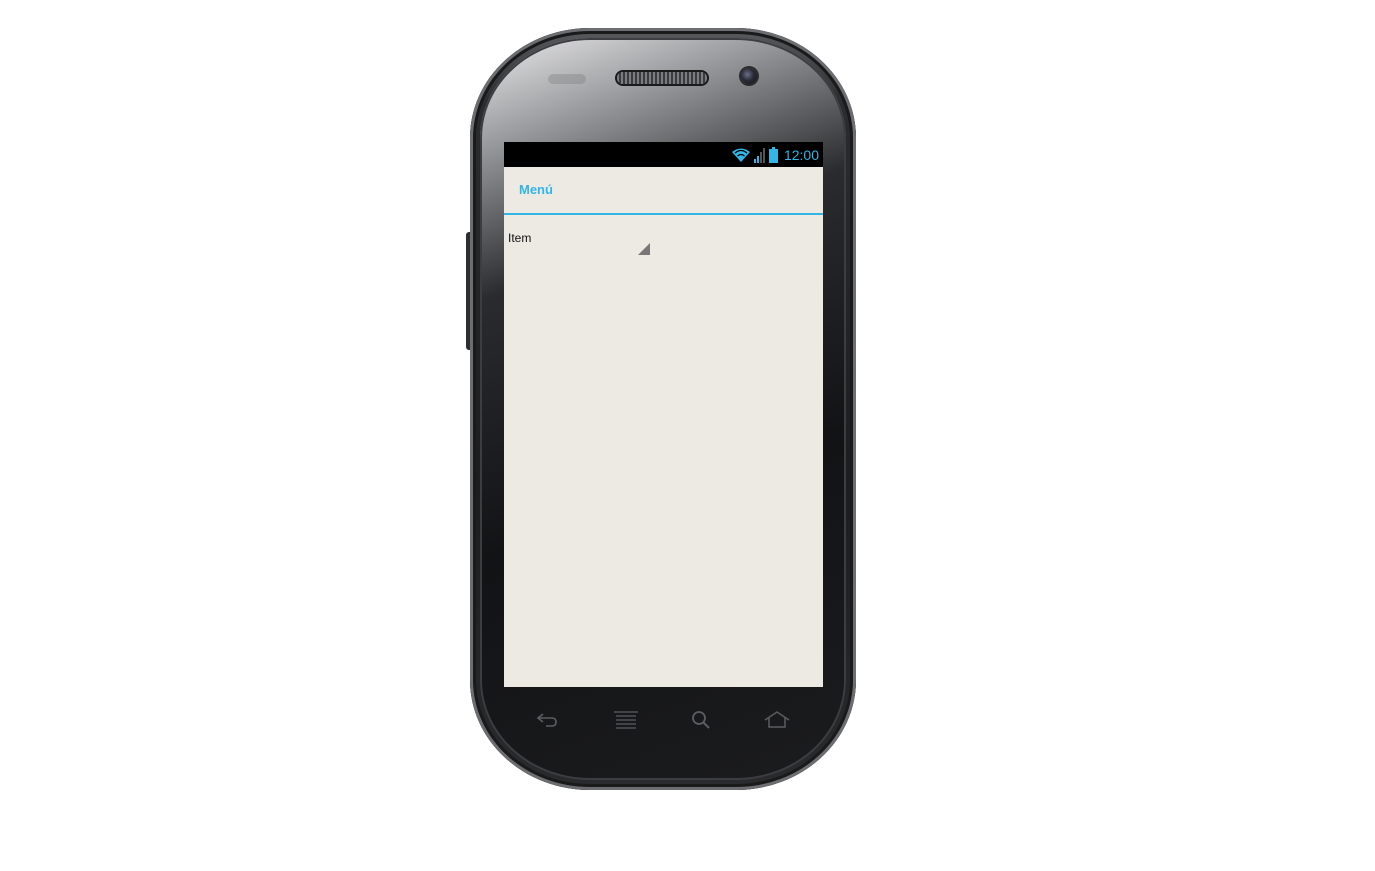 This screenshot has width=1375, height=871. I want to click on proximity-sensor, so click(567, 79).